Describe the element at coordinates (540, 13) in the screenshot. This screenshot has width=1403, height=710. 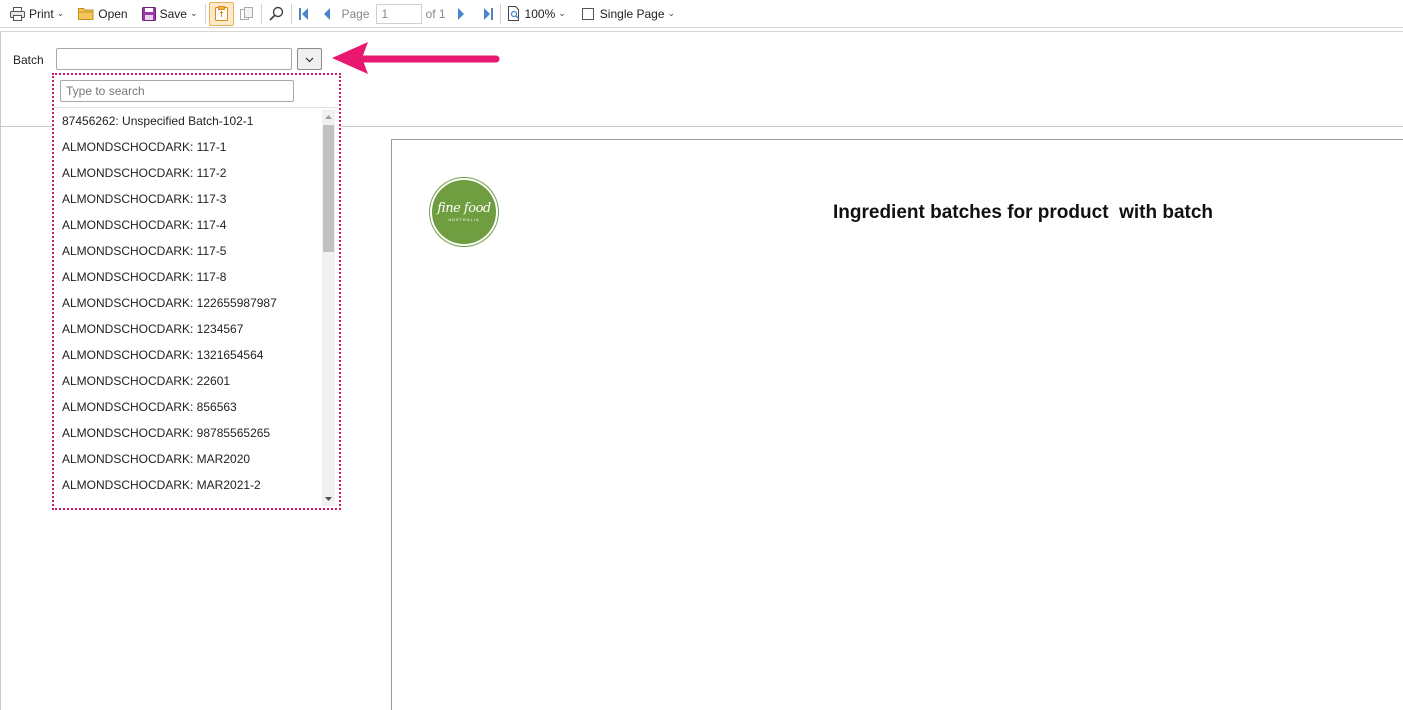
I see `zoom-value: 100%` at that location.